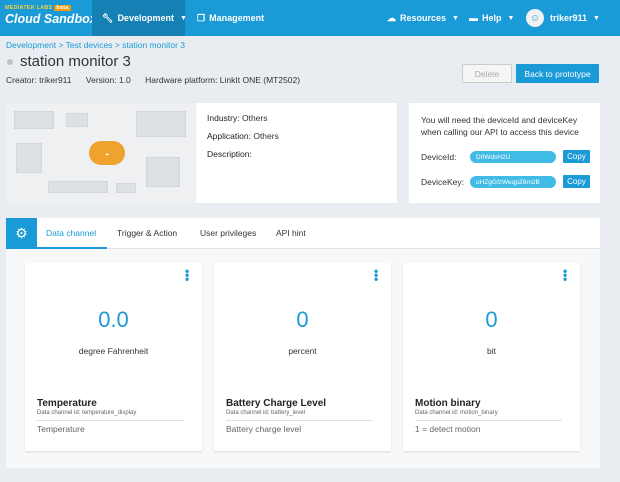 This screenshot has height=482, width=620. I want to click on brand-top: MEDIATEK LABS, so click(29, 8).